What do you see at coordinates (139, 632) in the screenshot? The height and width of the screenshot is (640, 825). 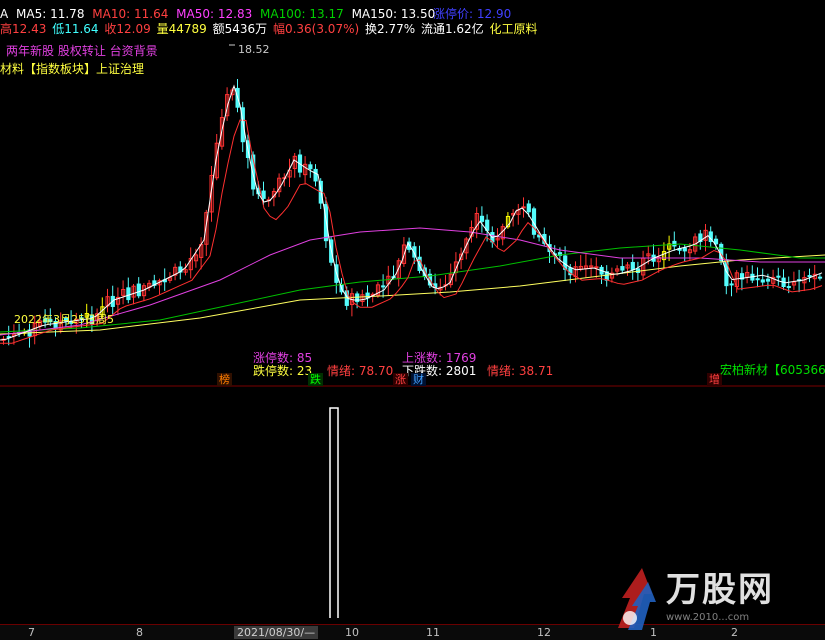 I see `axis-tick-8: 8` at bounding box center [139, 632].